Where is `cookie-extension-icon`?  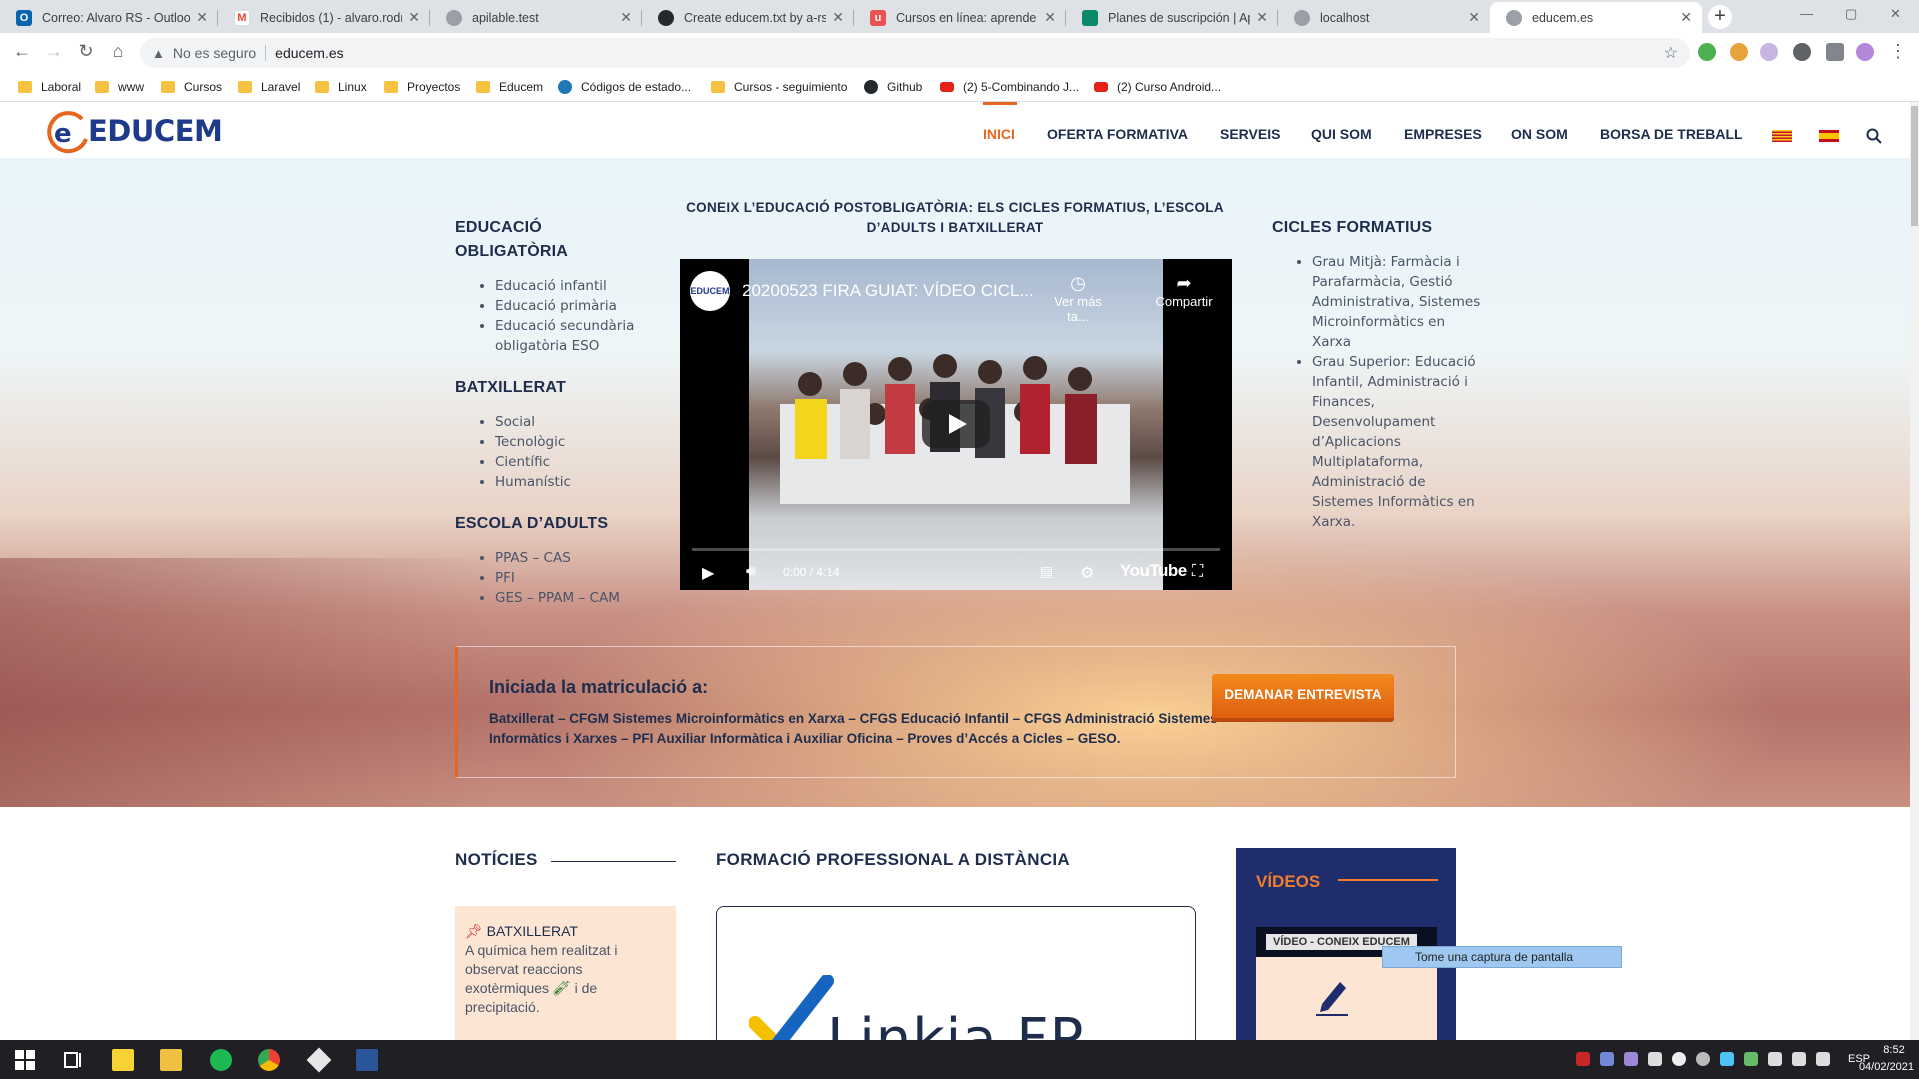 cookie-extension-icon is located at coordinates (1739, 52).